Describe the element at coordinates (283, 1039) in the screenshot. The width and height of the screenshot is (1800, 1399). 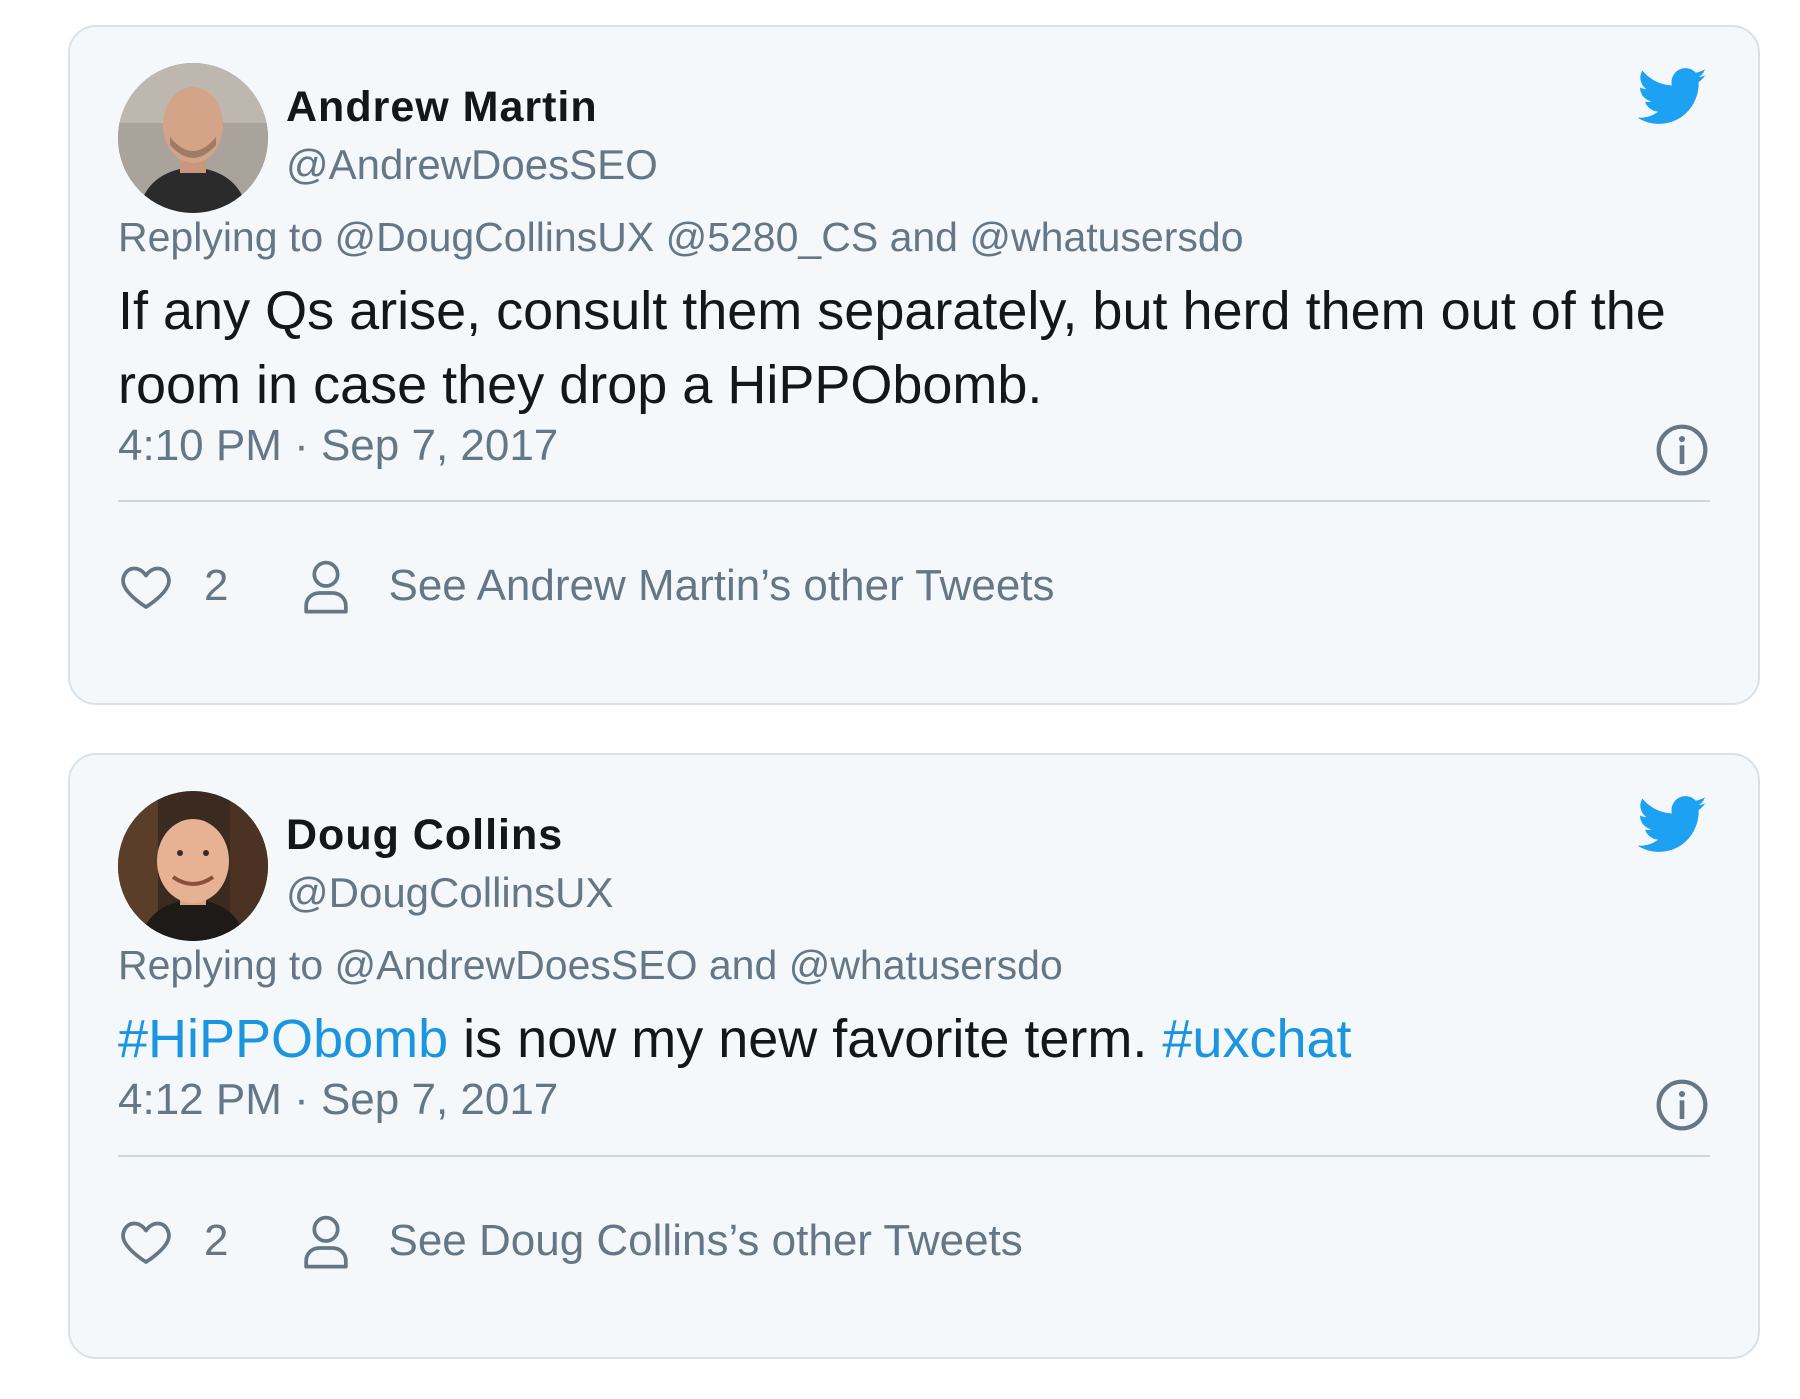
I see `hashtag-link: #HiPPObomb` at that location.